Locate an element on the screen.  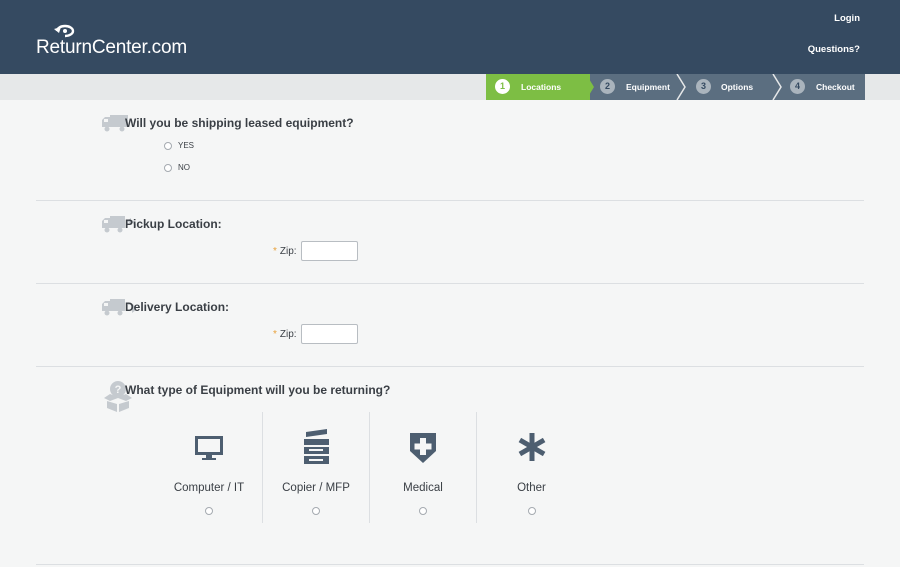
step-label: Options is located at coordinates (737, 87).